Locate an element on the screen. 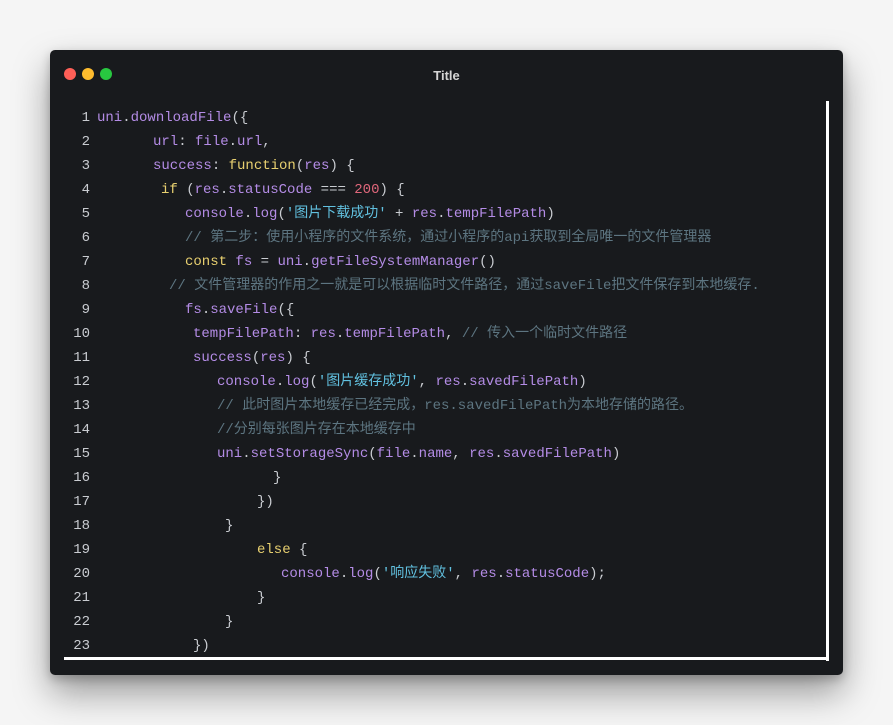 The image size is (893, 725). code-line: 9 fs.saveFile({ is located at coordinates (444, 310).